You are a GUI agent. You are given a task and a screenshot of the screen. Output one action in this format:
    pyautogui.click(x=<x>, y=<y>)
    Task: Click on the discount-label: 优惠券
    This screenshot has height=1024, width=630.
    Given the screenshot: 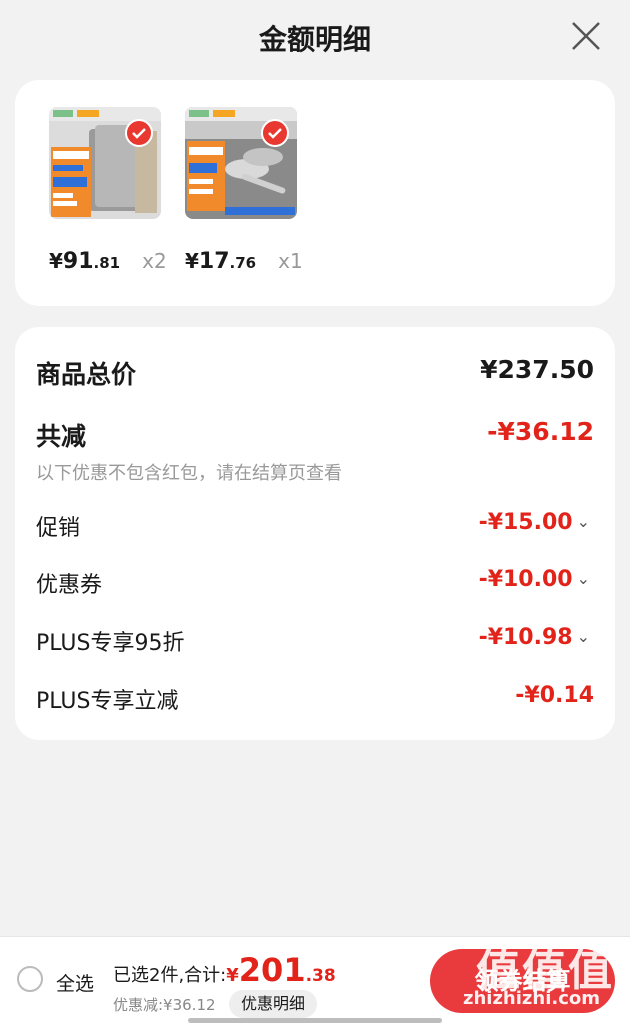 What is the action you would take?
    pyautogui.click(x=69, y=585)
    